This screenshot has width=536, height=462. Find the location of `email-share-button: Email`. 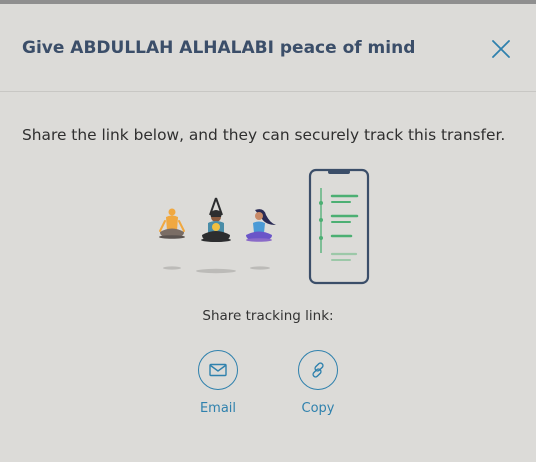

email-share-button: Email is located at coordinates (218, 385).